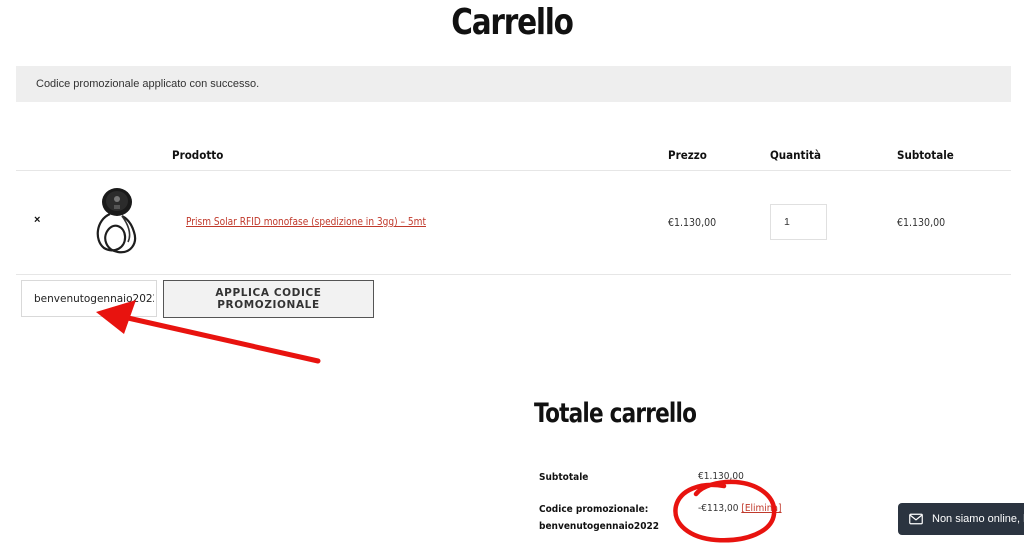  Describe the element at coordinates (117, 223) in the screenshot. I see `product-thumbnail` at that location.